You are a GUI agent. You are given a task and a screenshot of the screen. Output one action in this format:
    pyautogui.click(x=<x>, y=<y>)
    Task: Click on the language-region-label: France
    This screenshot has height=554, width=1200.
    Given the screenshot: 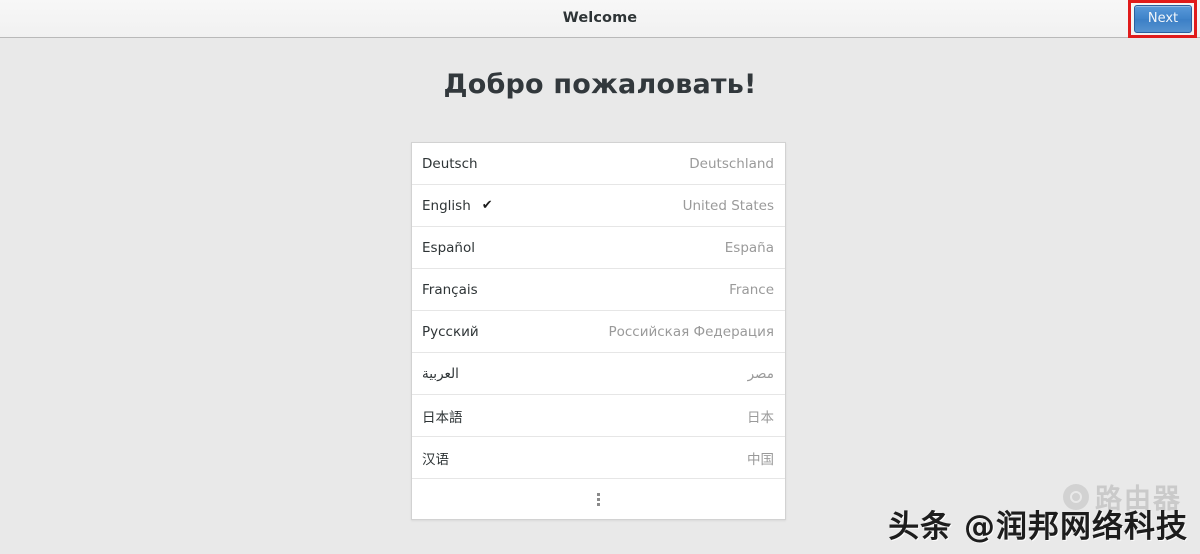 What is the action you would take?
    pyautogui.click(x=751, y=289)
    